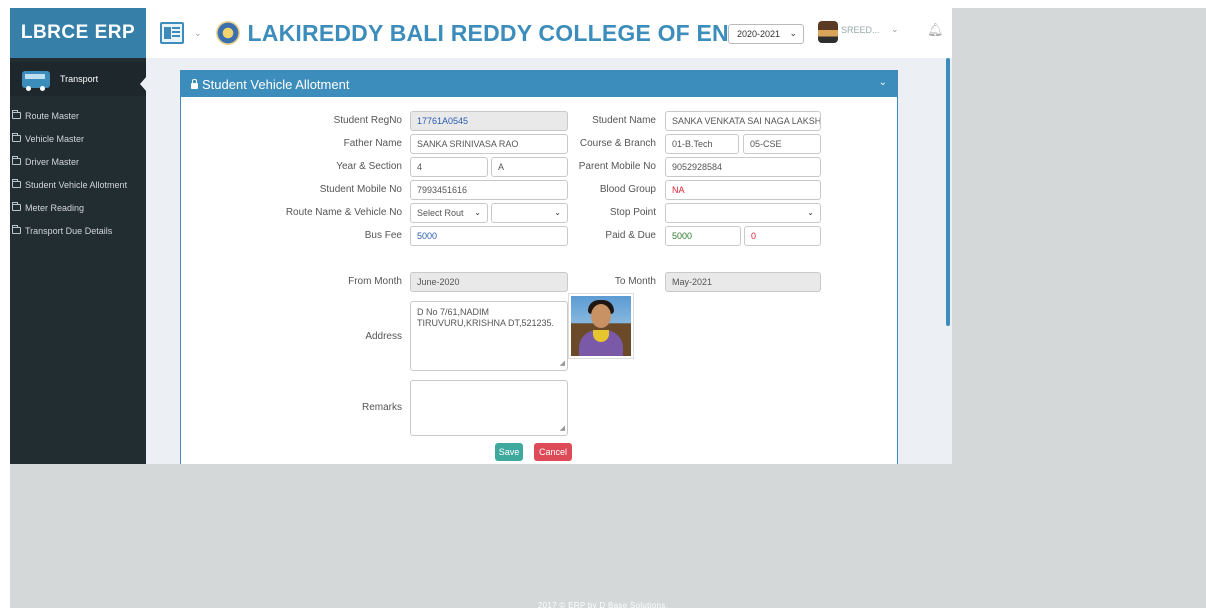 The height and width of the screenshot is (612, 1206). Describe the element at coordinates (782, 236) in the screenshot. I see `due-field: 0` at that location.